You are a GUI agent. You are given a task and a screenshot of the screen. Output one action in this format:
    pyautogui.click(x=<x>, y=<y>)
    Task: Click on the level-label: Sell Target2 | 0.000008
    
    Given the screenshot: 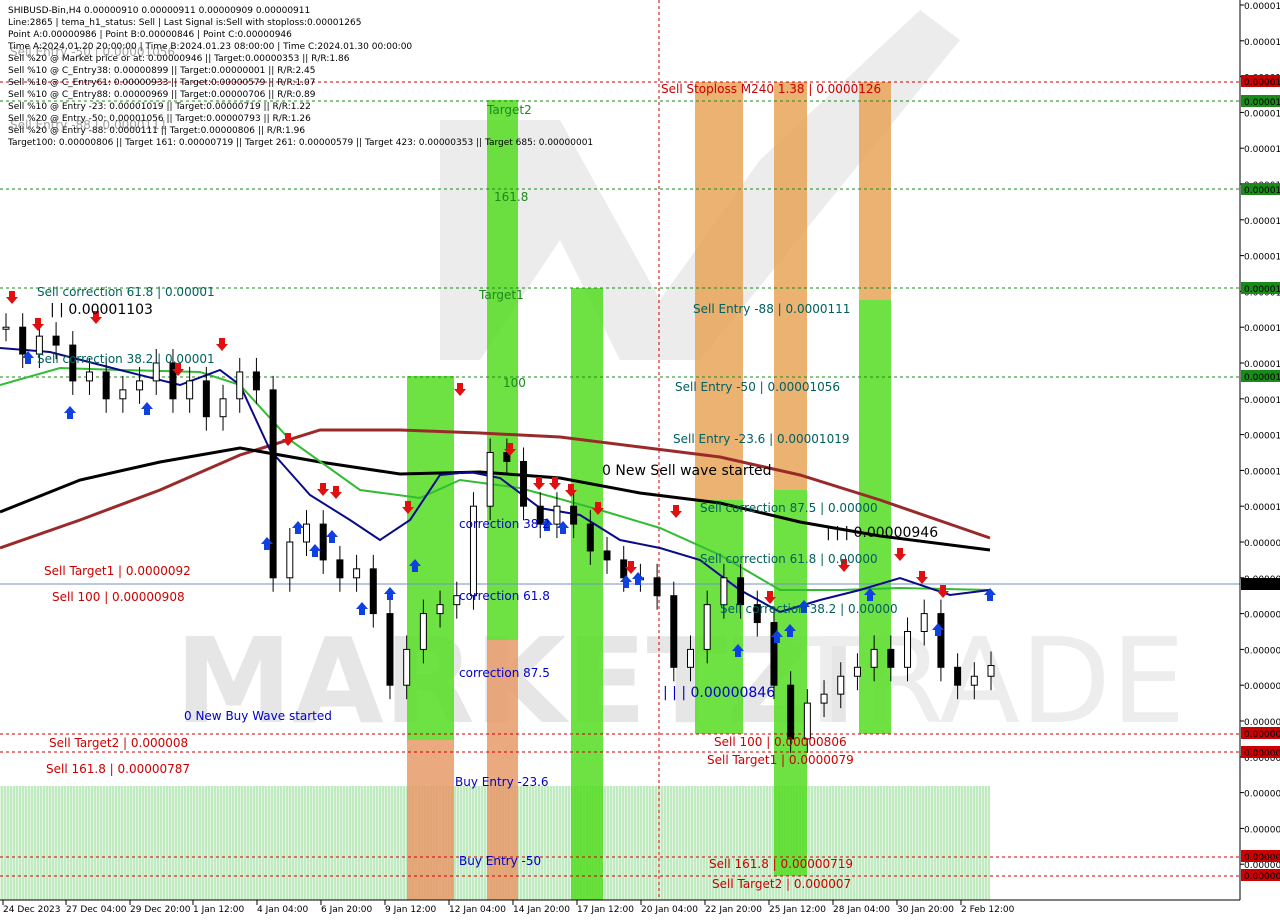 What is the action you would take?
    pyautogui.click(x=118, y=743)
    